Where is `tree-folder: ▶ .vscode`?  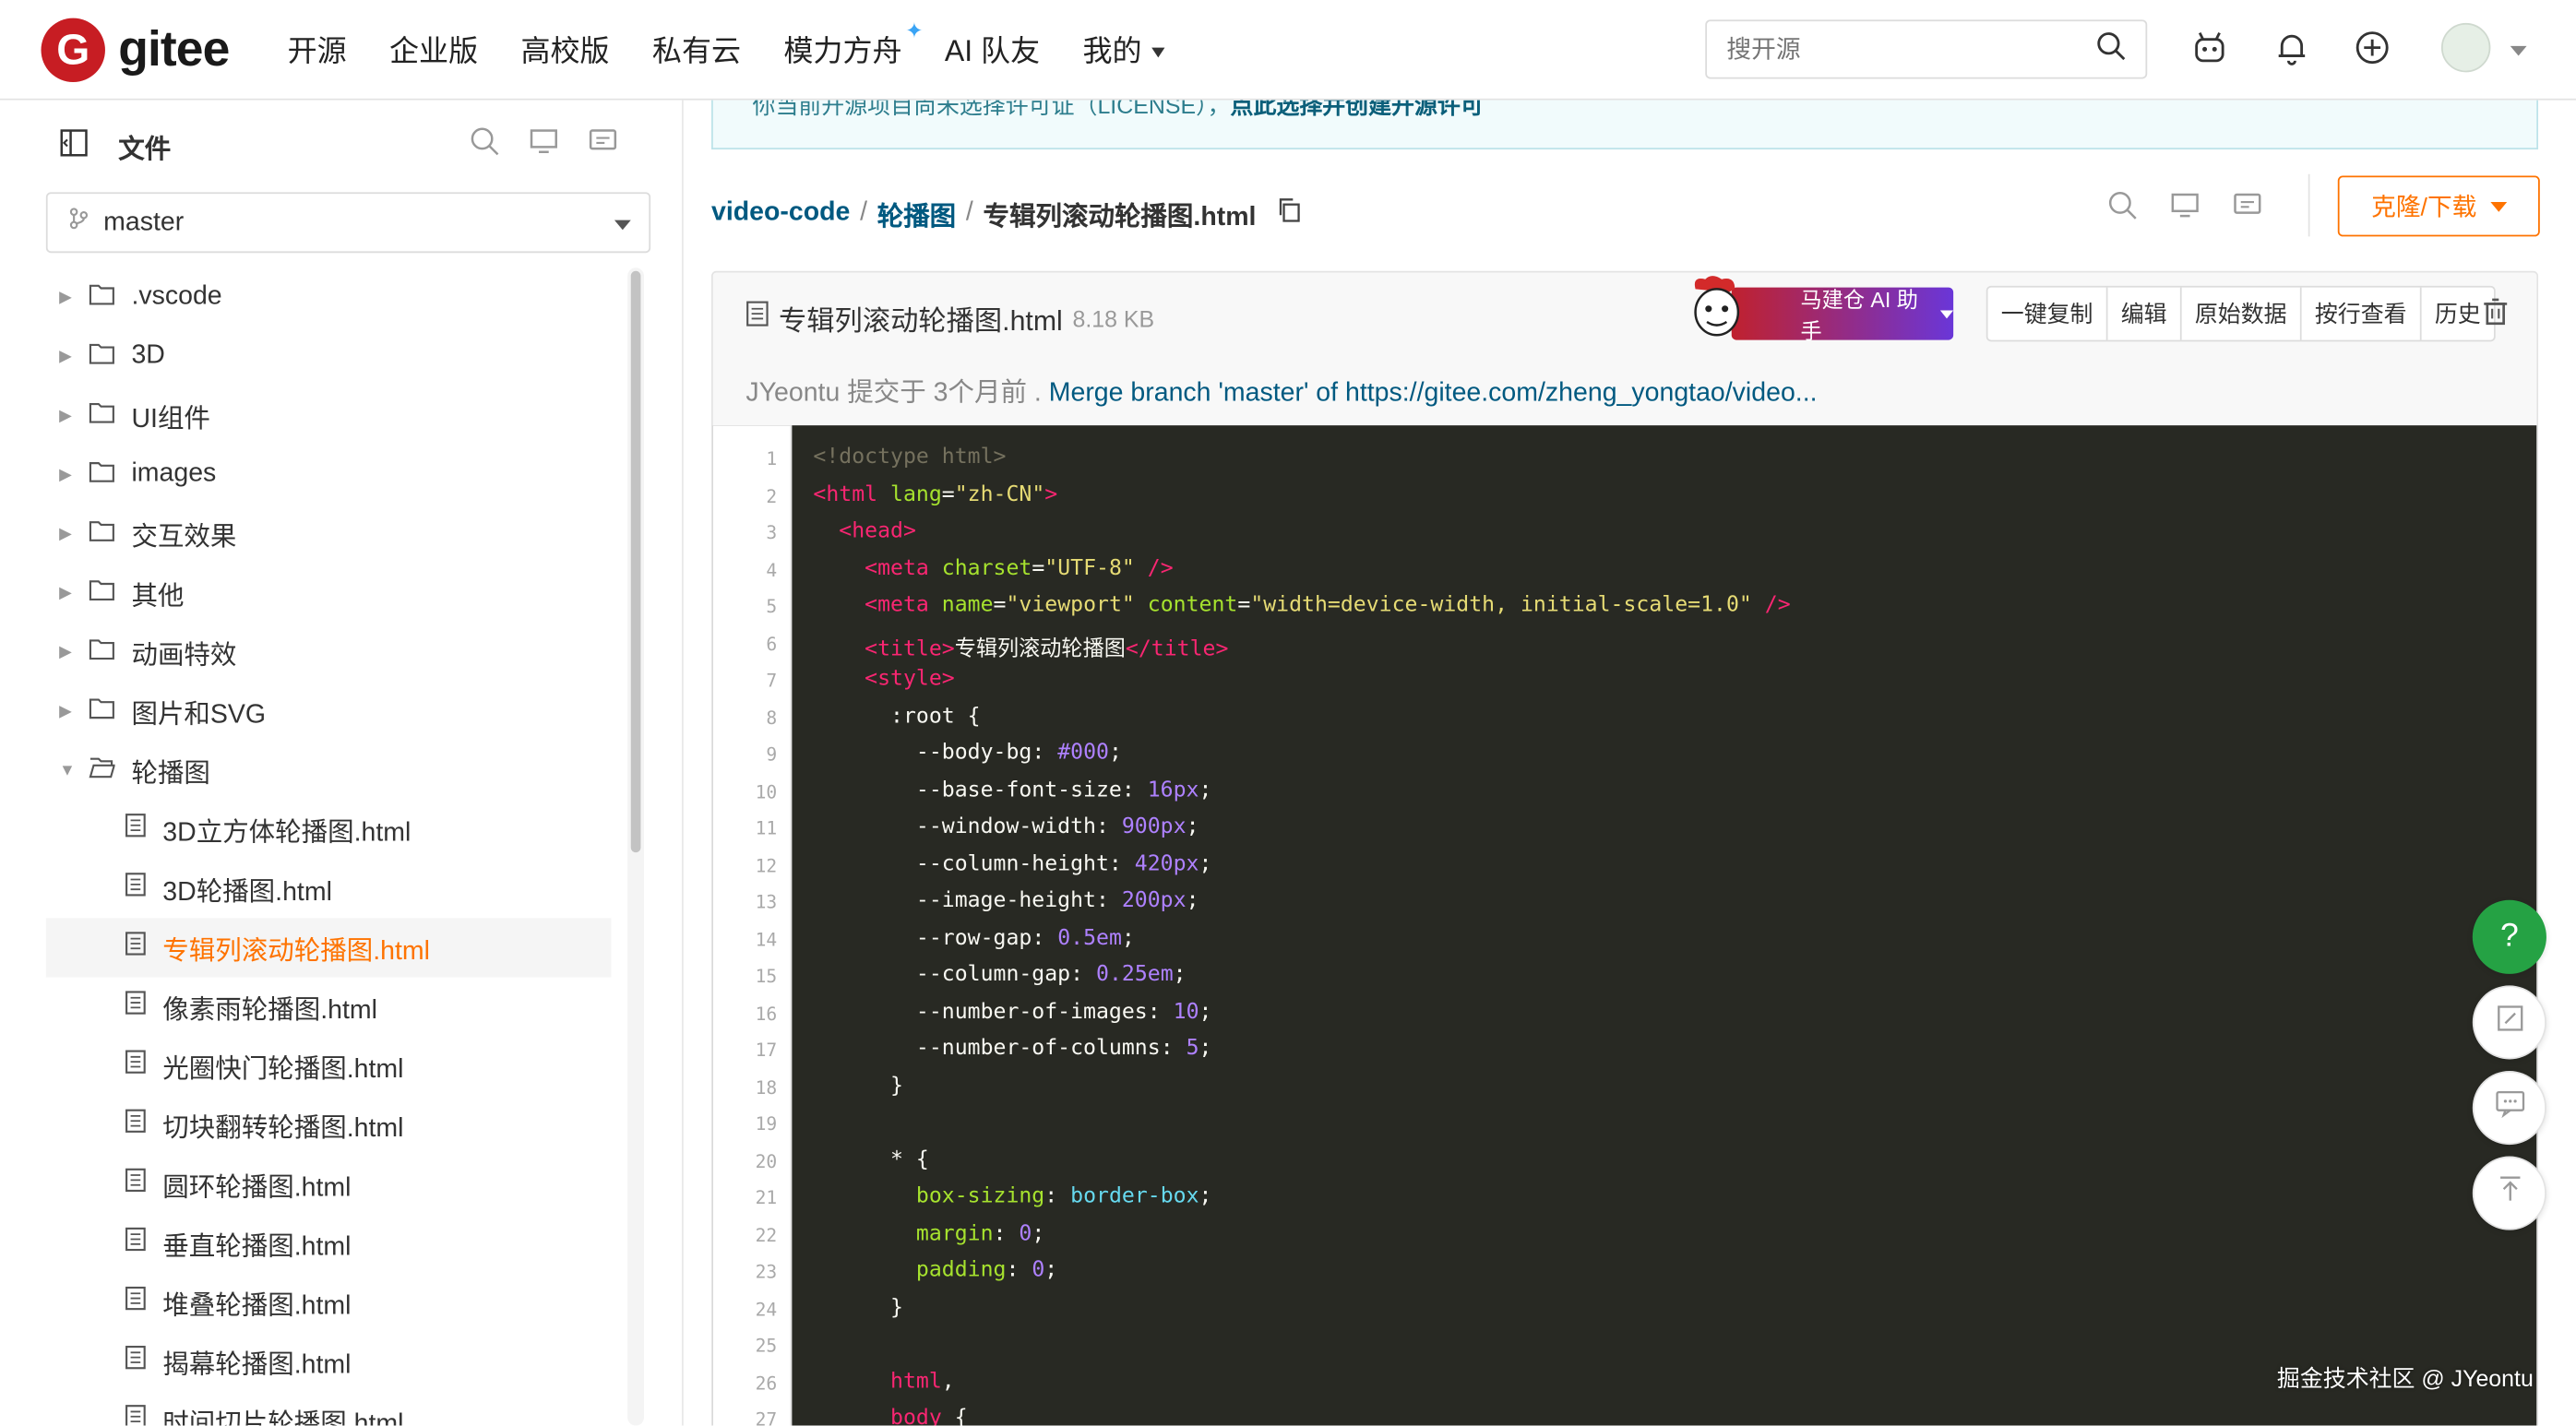 tree-folder: ▶ .vscode is located at coordinates (329, 297).